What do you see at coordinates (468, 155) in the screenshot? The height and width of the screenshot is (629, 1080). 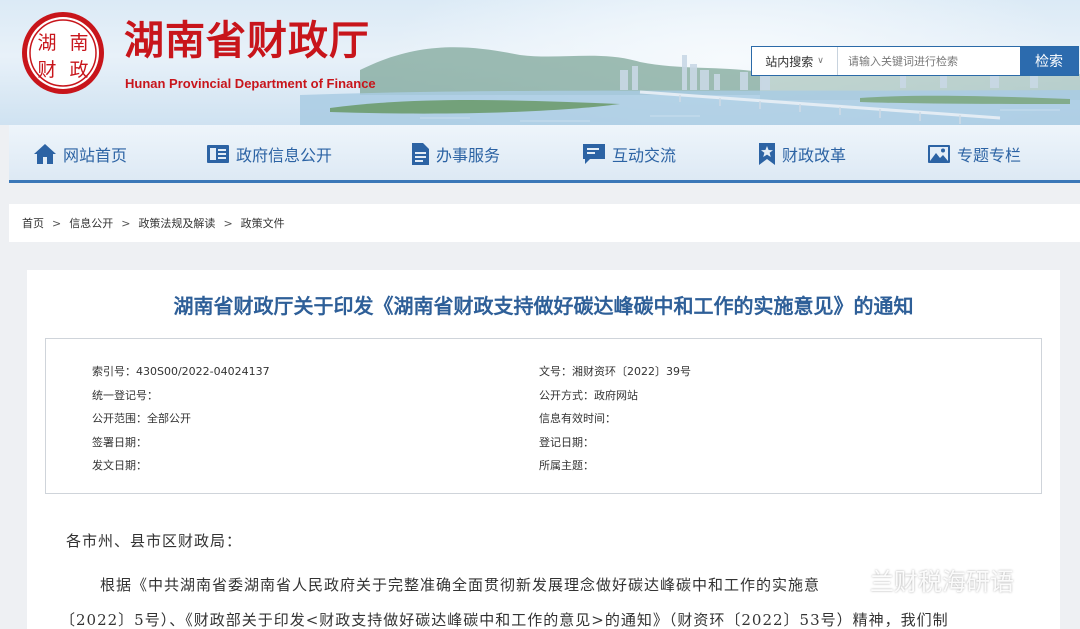 I see `nav-item-label: 办事服务` at bounding box center [468, 155].